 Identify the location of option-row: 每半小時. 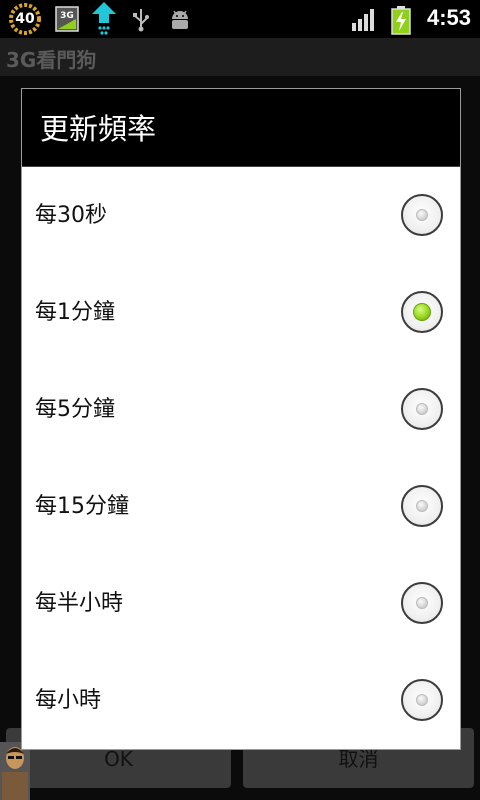
(241, 604).